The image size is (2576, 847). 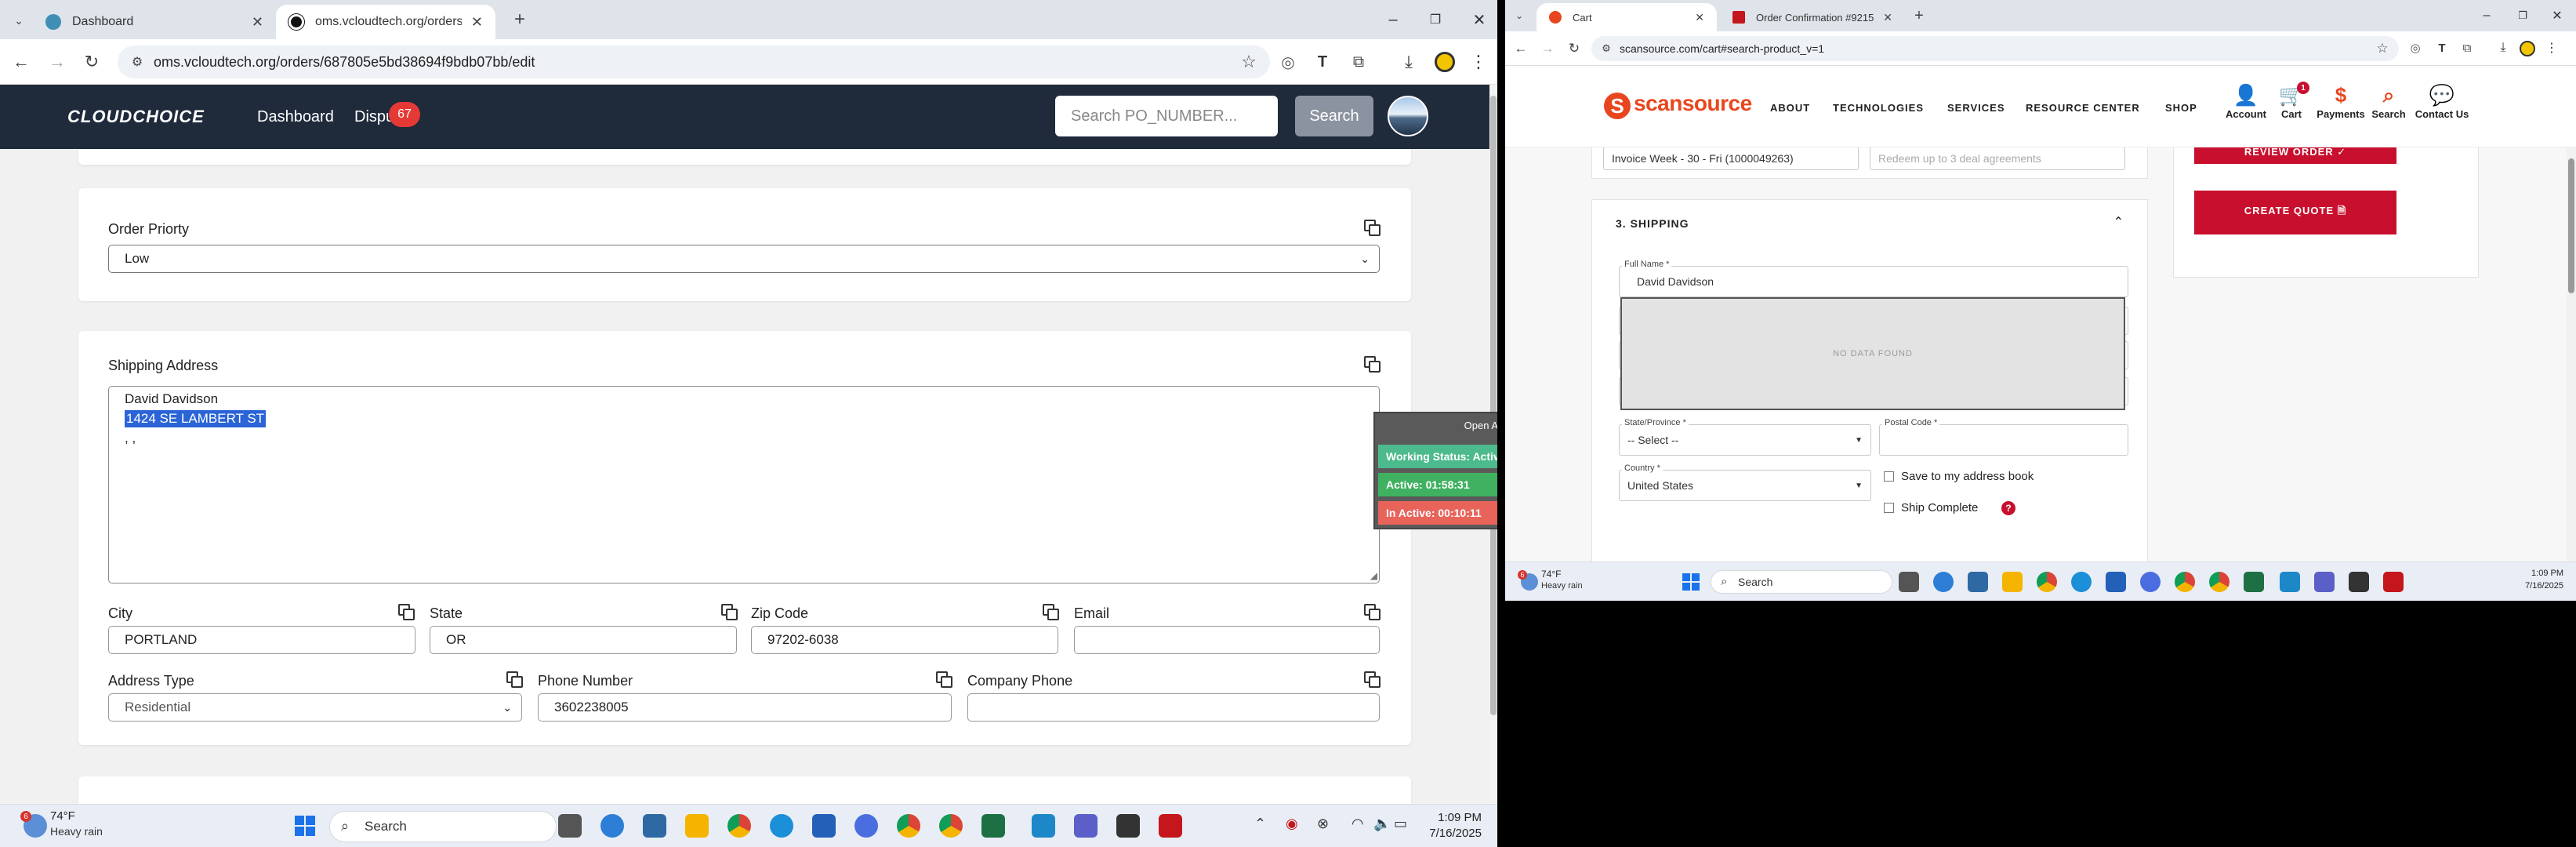 What do you see at coordinates (2118, 222) in the screenshot?
I see `chevron-up-icon: ⌃` at bounding box center [2118, 222].